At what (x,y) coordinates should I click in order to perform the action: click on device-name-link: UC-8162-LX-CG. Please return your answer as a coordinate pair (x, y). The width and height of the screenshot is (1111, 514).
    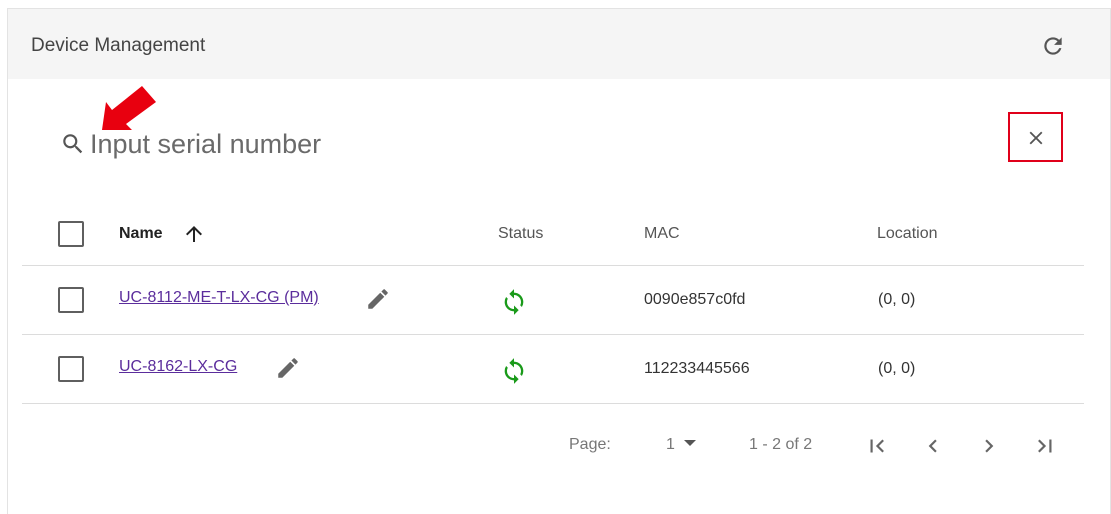
    Looking at the image, I should click on (178, 367).